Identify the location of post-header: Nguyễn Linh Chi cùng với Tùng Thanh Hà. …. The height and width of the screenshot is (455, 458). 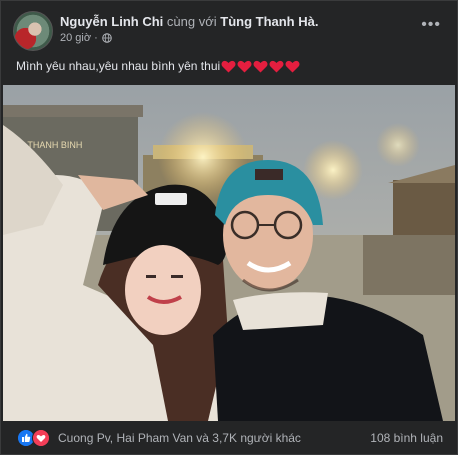
(229, 27).